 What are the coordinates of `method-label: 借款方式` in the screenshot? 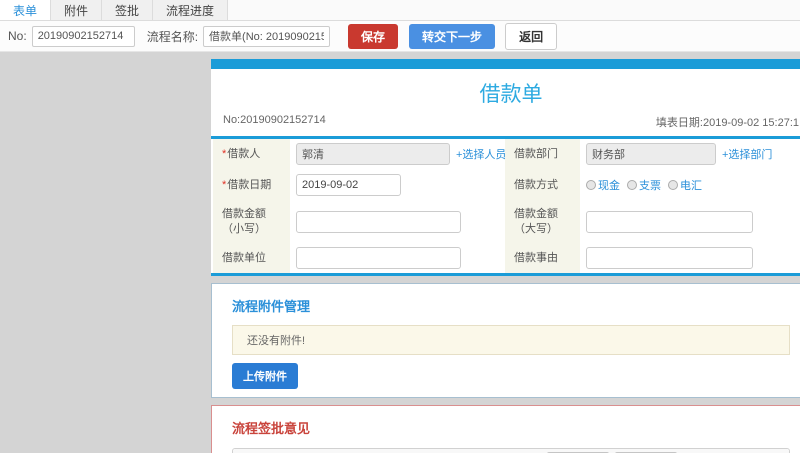 It's located at (536, 184).